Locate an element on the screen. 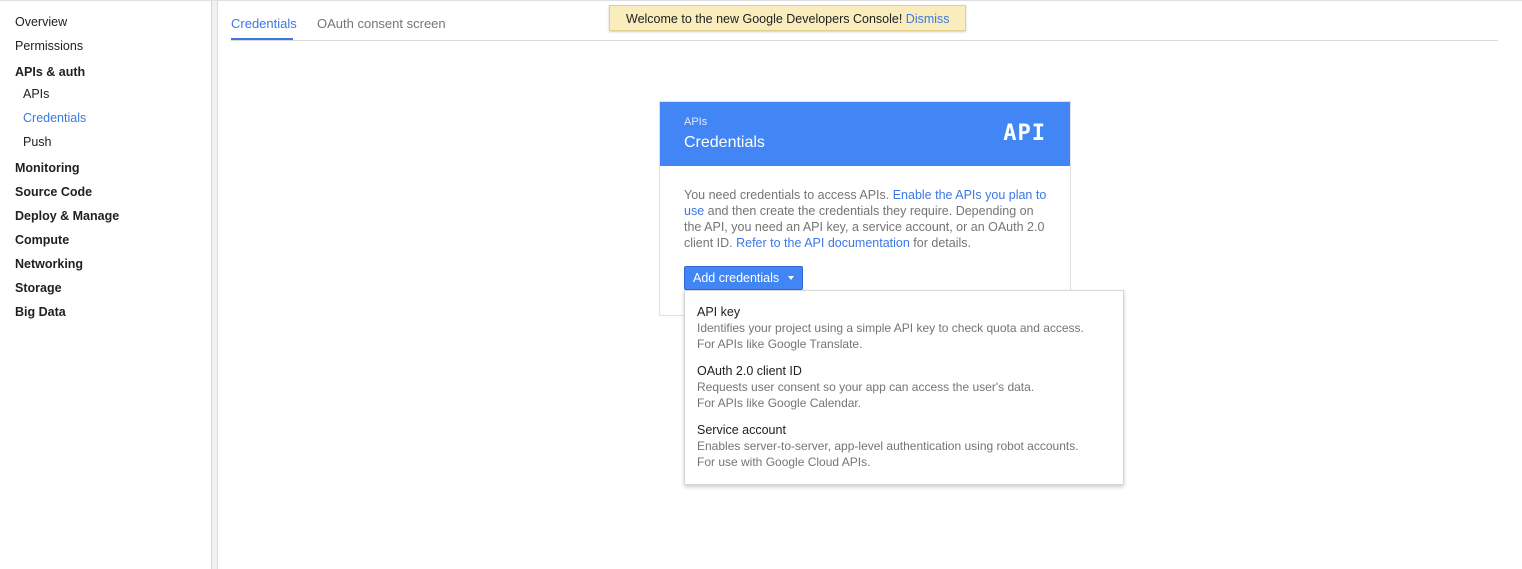 The height and width of the screenshot is (569, 1522). add-credentials-button: Add credentials is located at coordinates (744, 278).